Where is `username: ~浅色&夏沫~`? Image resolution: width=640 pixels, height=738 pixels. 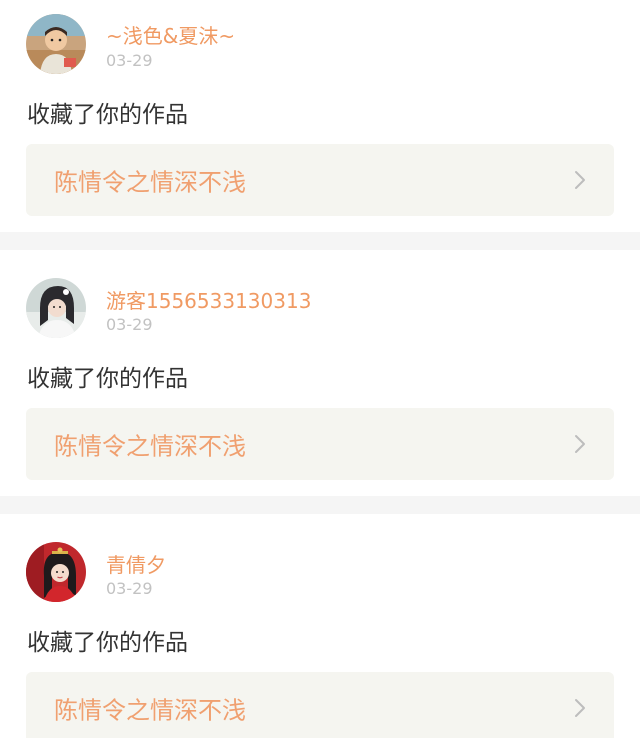 username: ~浅色&夏沫~ is located at coordinates (170, 34).